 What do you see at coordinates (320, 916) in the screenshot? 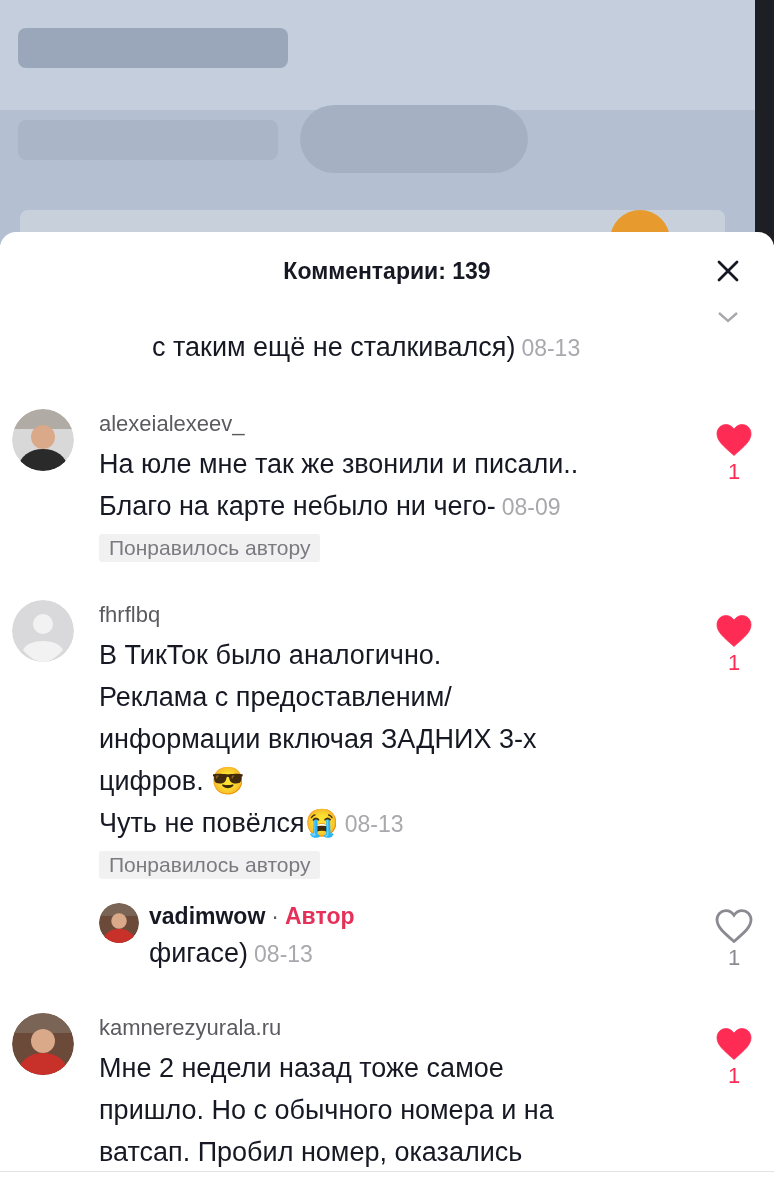
I see `author-label: Автор` at bounding box center [320, 916].